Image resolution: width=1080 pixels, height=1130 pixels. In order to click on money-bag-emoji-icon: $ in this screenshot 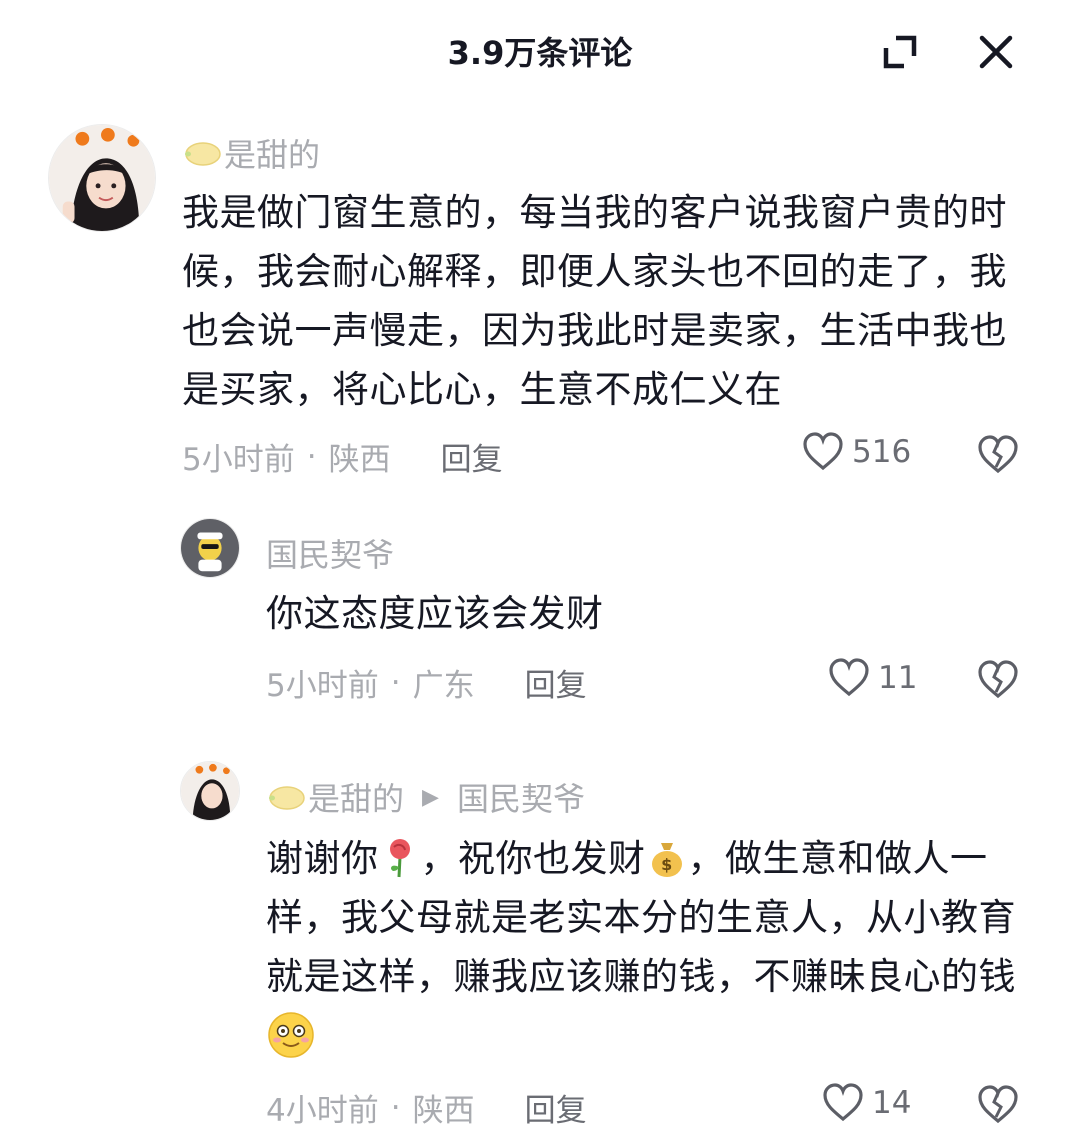, I will do `click(667, 858)`.